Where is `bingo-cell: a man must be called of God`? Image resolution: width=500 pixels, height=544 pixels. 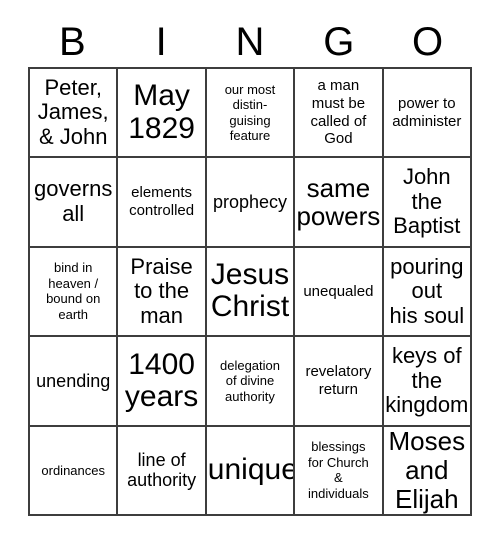 bingo-cell: a man must be called of God is located at coordinates (339, 114).